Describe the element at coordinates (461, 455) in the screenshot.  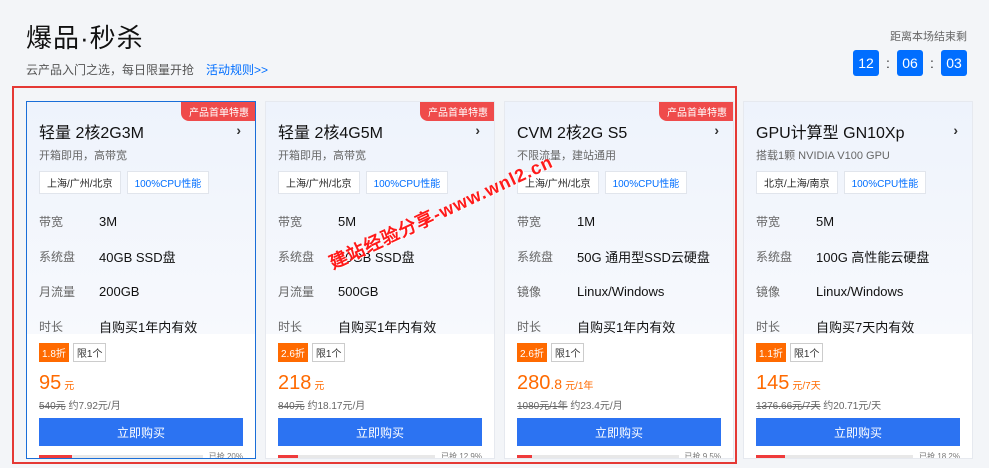
I see `sold-progress-text: 已抢 12.9%` at that location.